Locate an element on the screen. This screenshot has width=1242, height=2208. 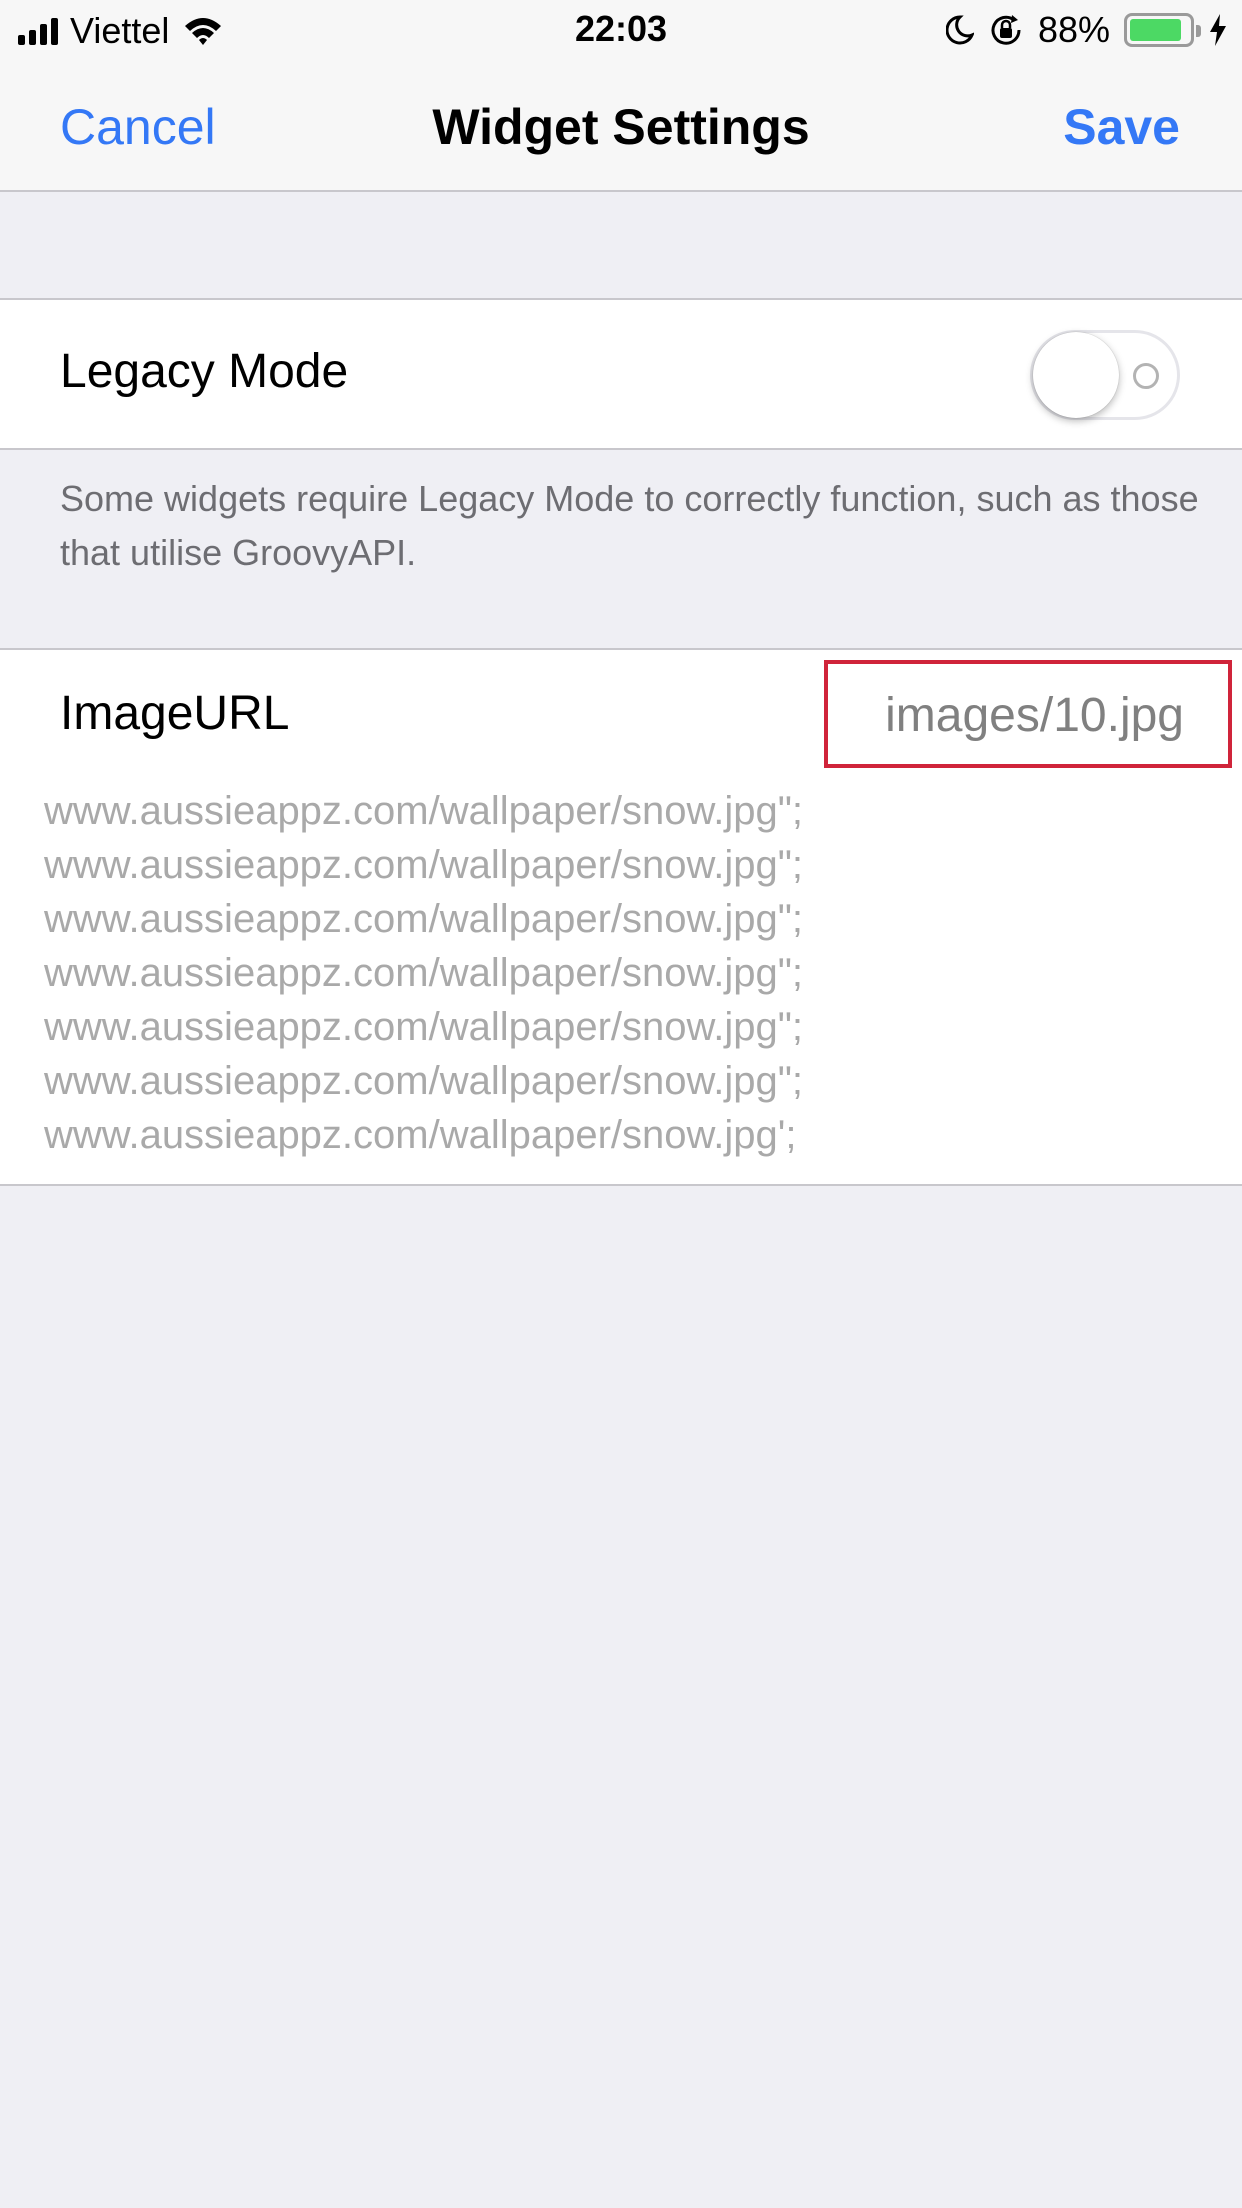
url-line: www.aussieappz.com/wallpaper/snow.jpg'; is located at coordinates (420, 1135).